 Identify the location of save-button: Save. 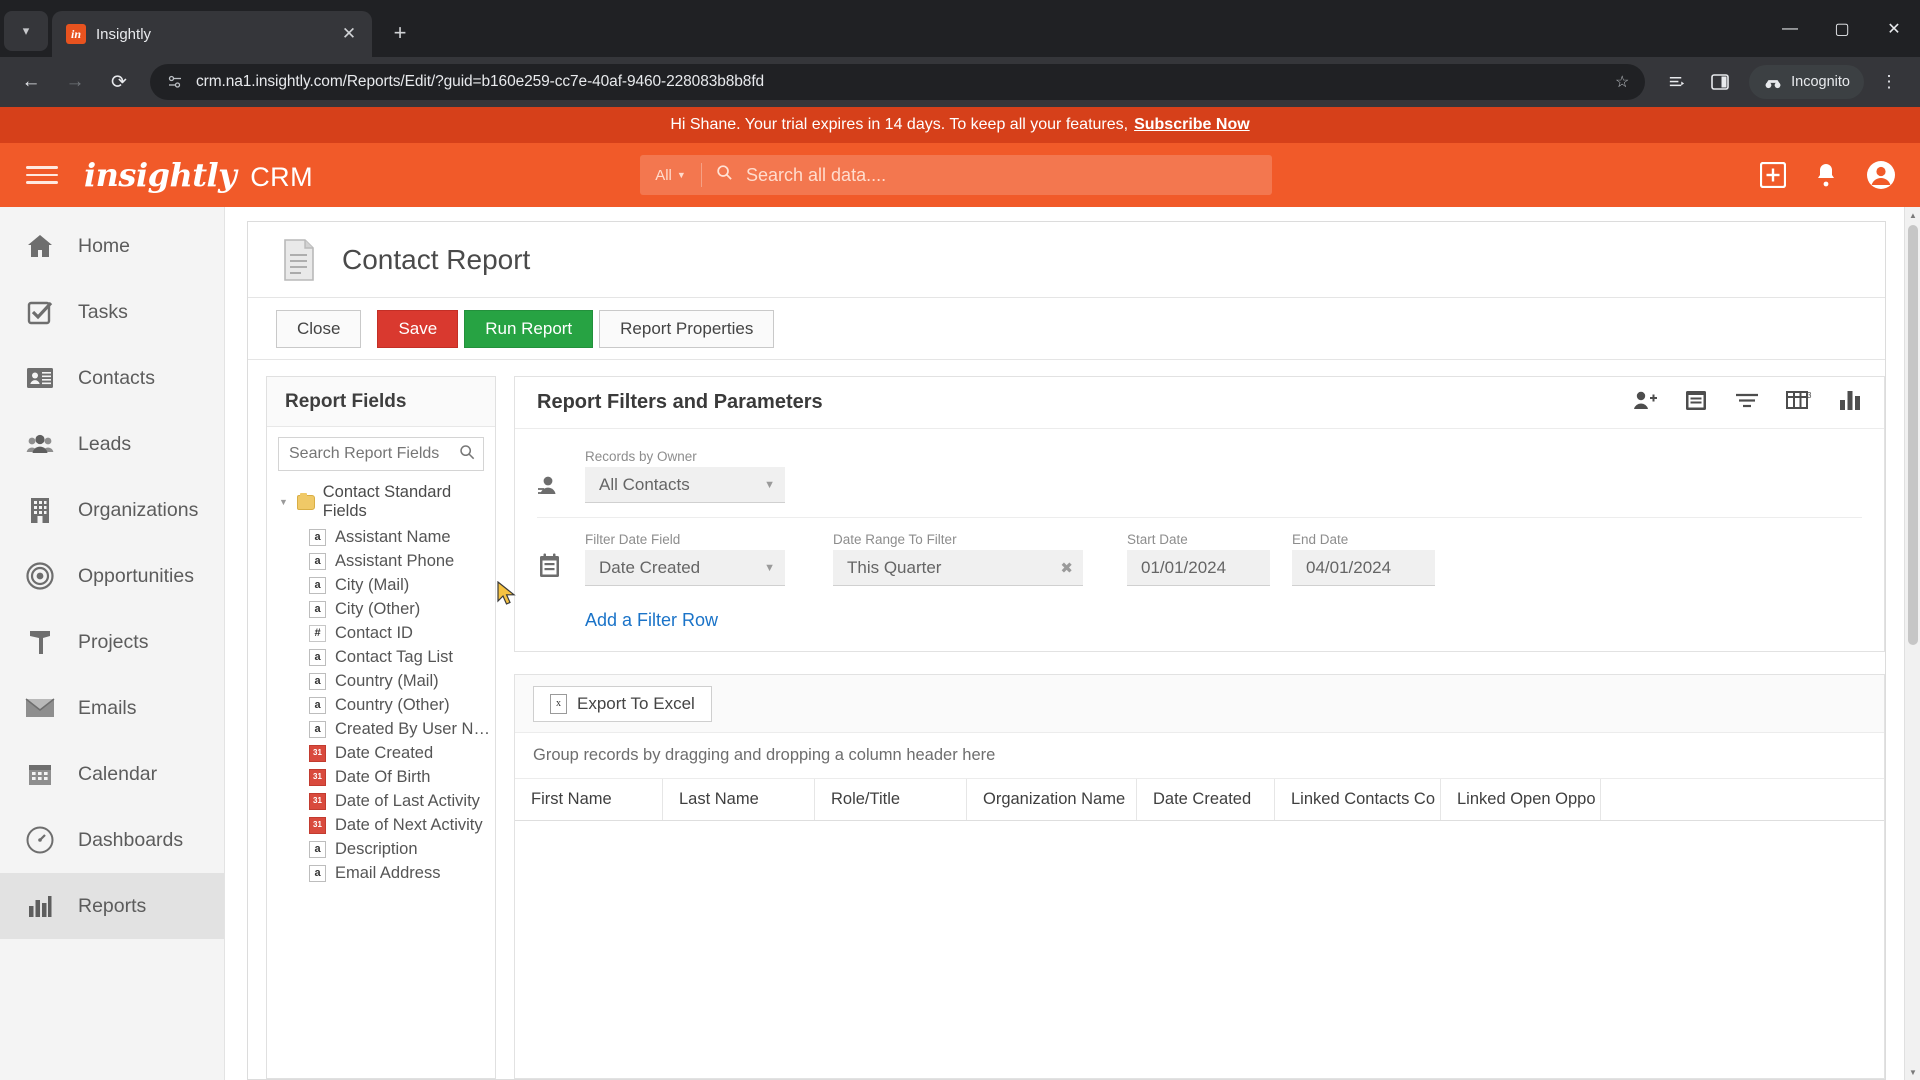
(418, 328).